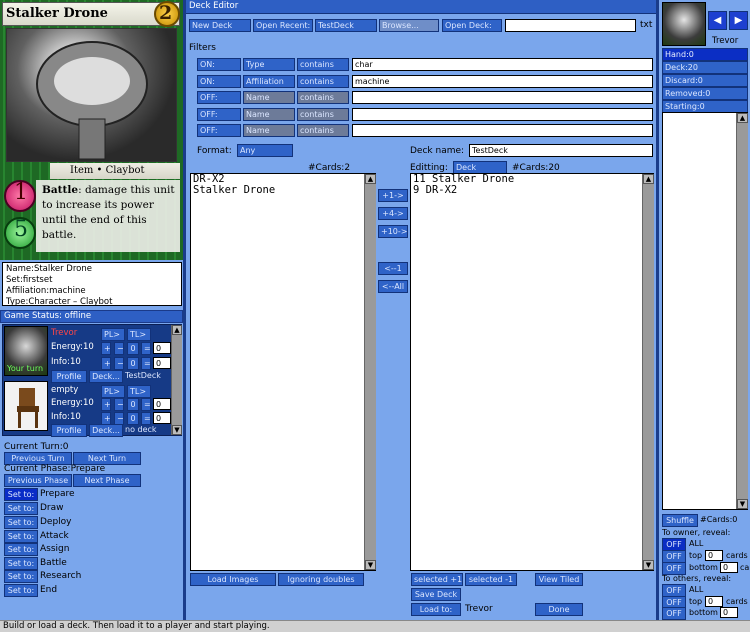  Describe the element at coordinates (502, 114) in the screenshot. I see `filter-4-value` at that location.